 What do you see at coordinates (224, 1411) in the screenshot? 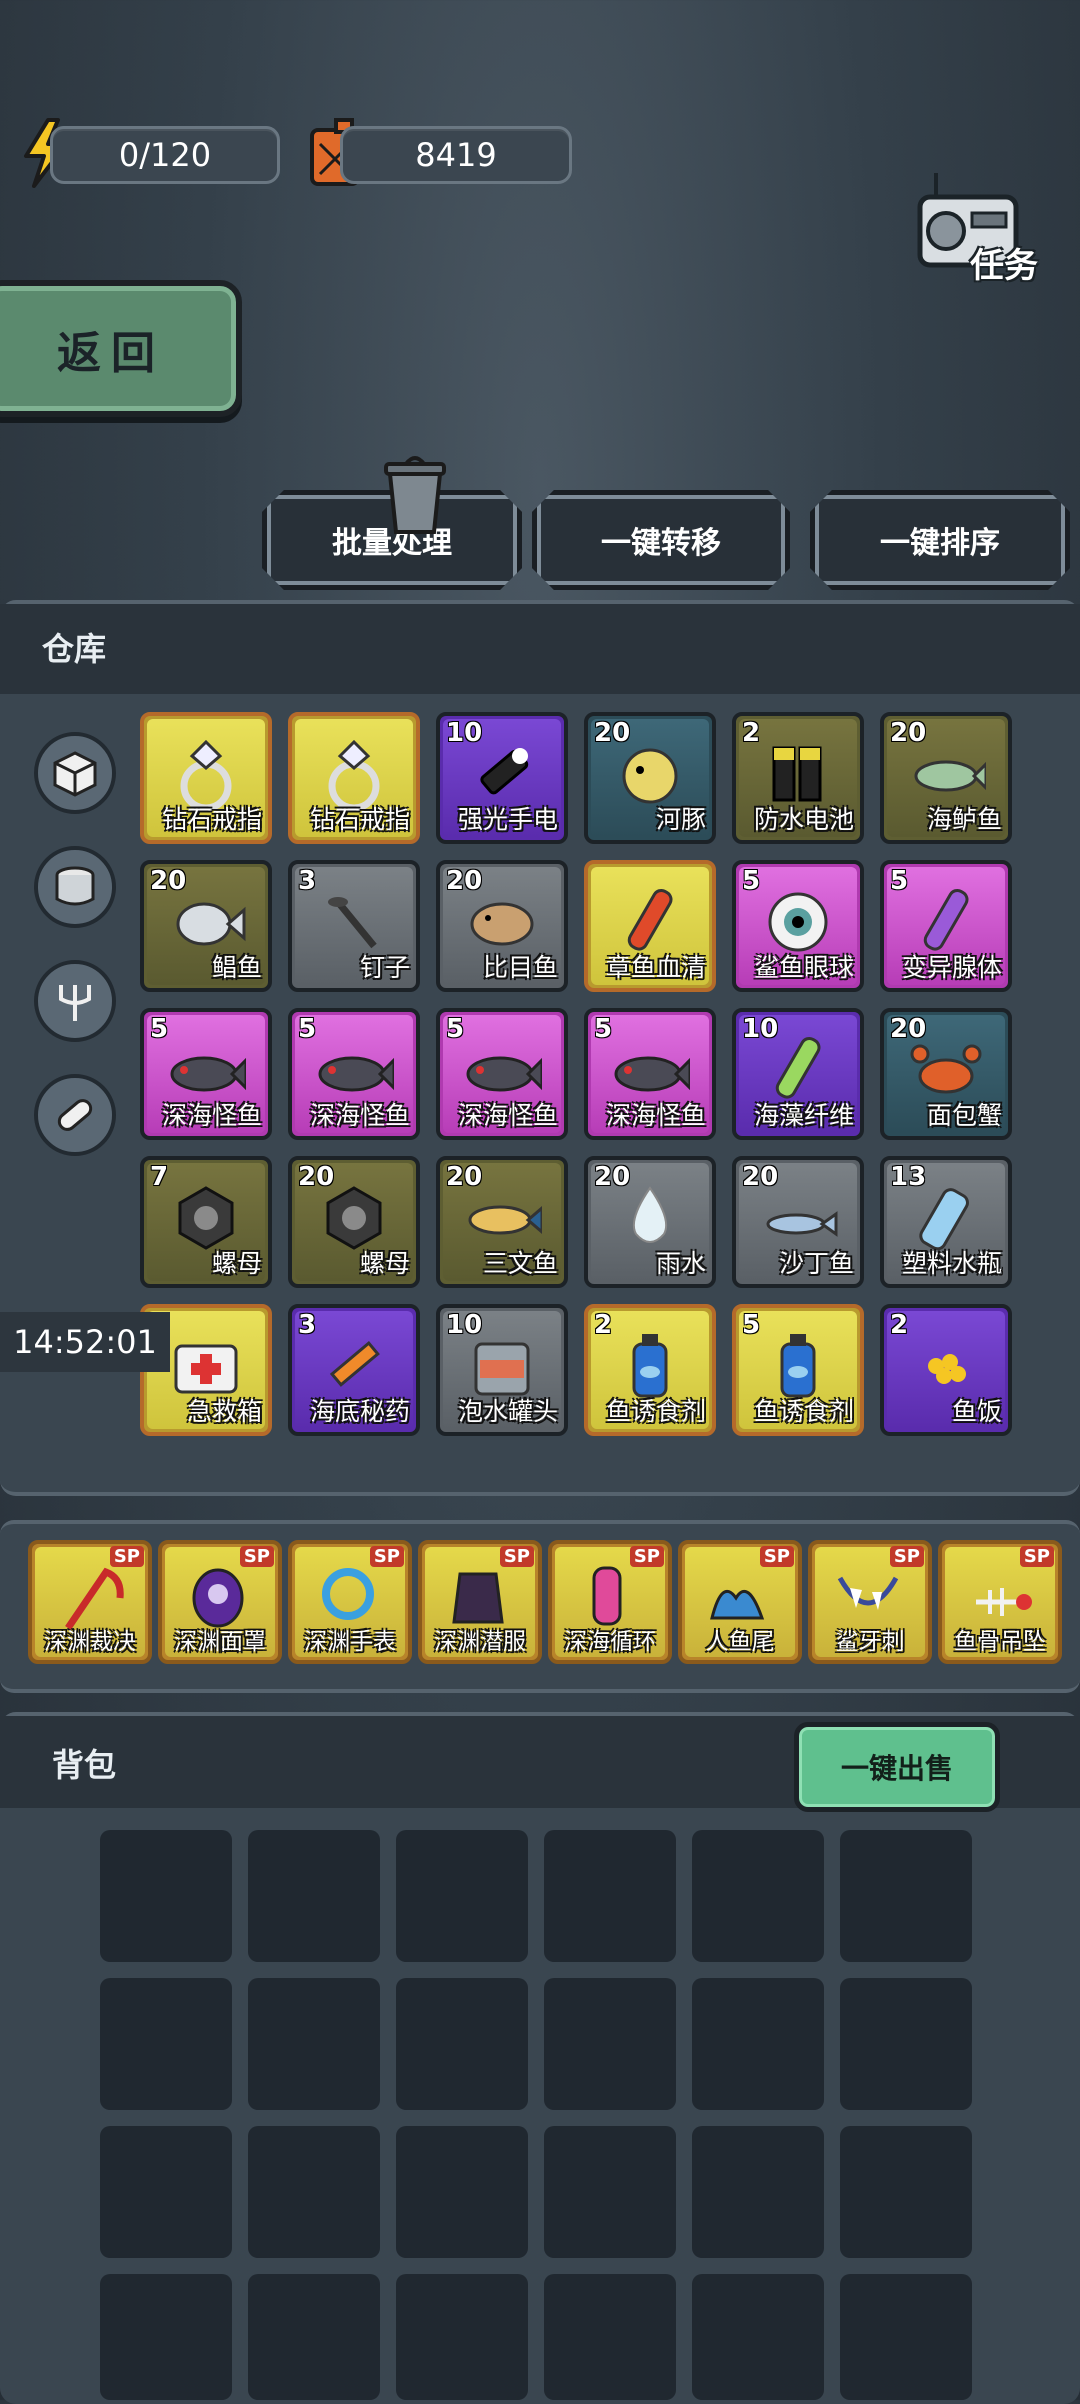
I see `item-name: 急救箱` at bounding box center [224, 1411].